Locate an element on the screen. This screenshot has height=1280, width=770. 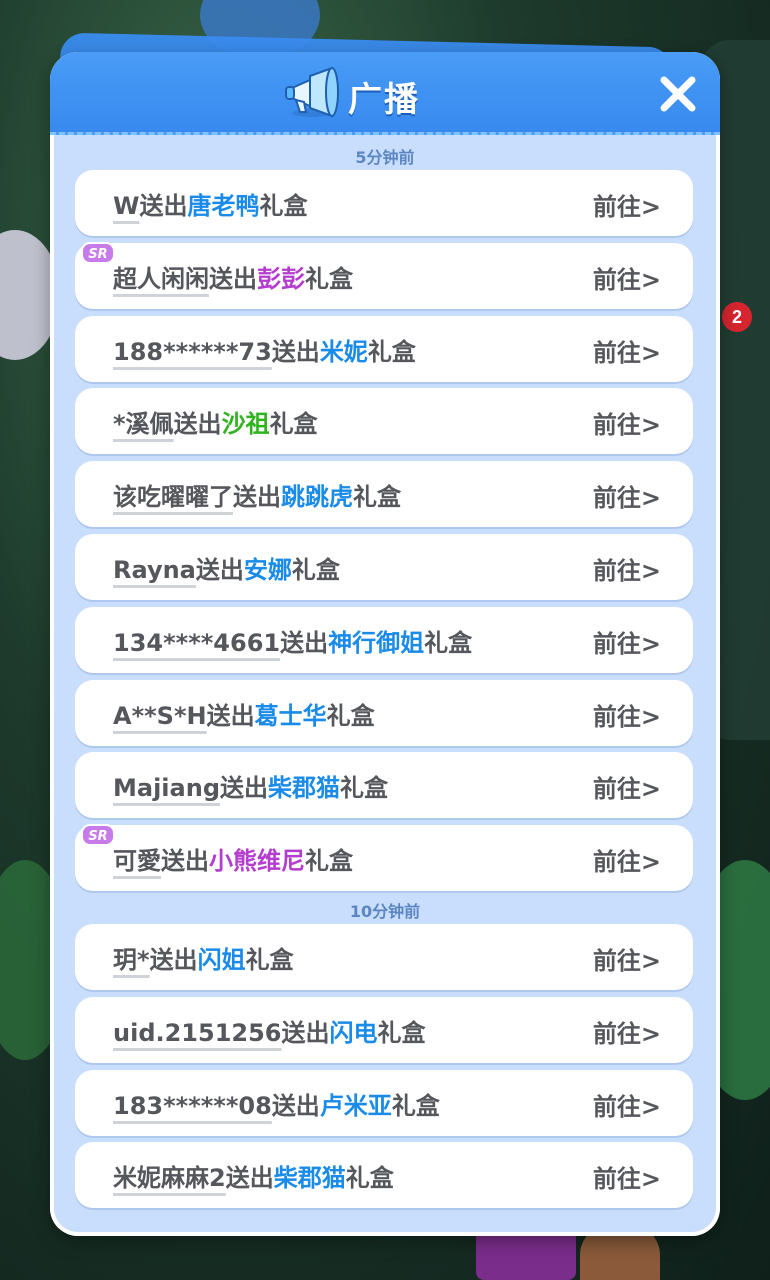
broadcast-message: 该吃曜曜了送出跳跳虎礼盒 is located at coordinates (257, 494).